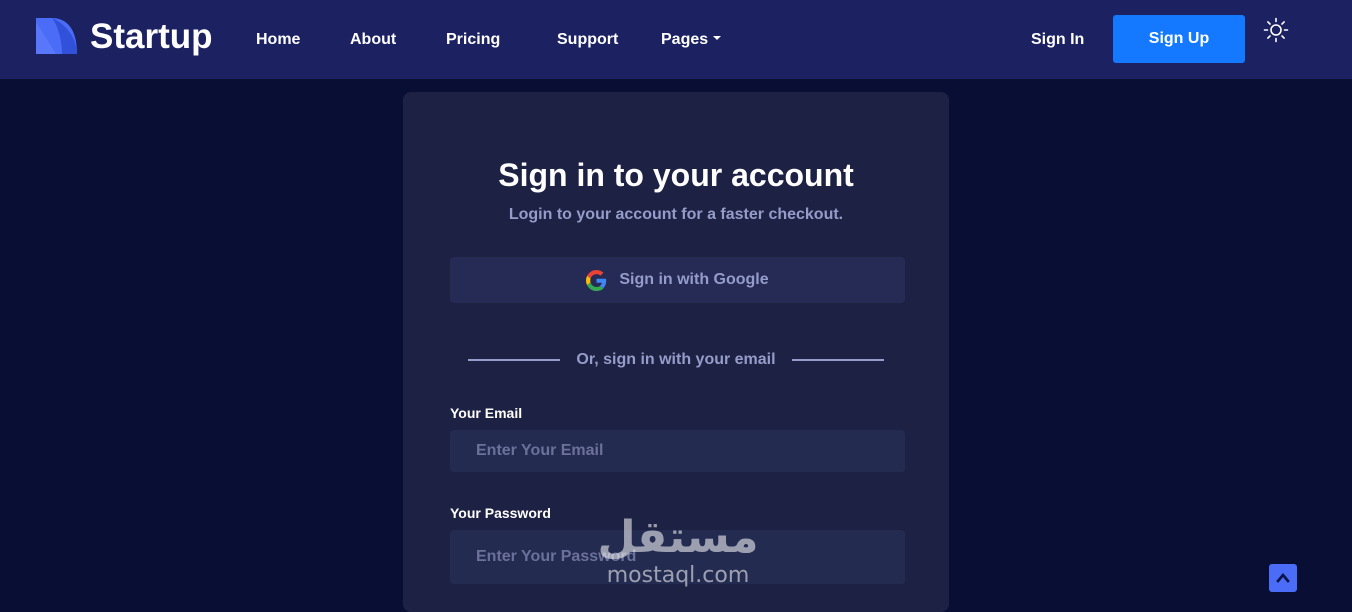 This screenshot has width=1352, height=612. What do you see at coordinates (151, 36) in the screenshot?
I see `logo-text: Startup` at bounding box center [151, 36].